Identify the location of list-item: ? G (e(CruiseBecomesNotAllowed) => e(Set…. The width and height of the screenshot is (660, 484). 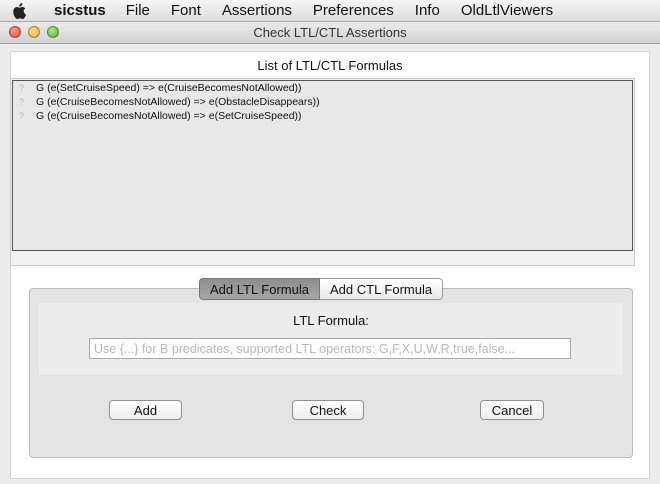
(322, 116).